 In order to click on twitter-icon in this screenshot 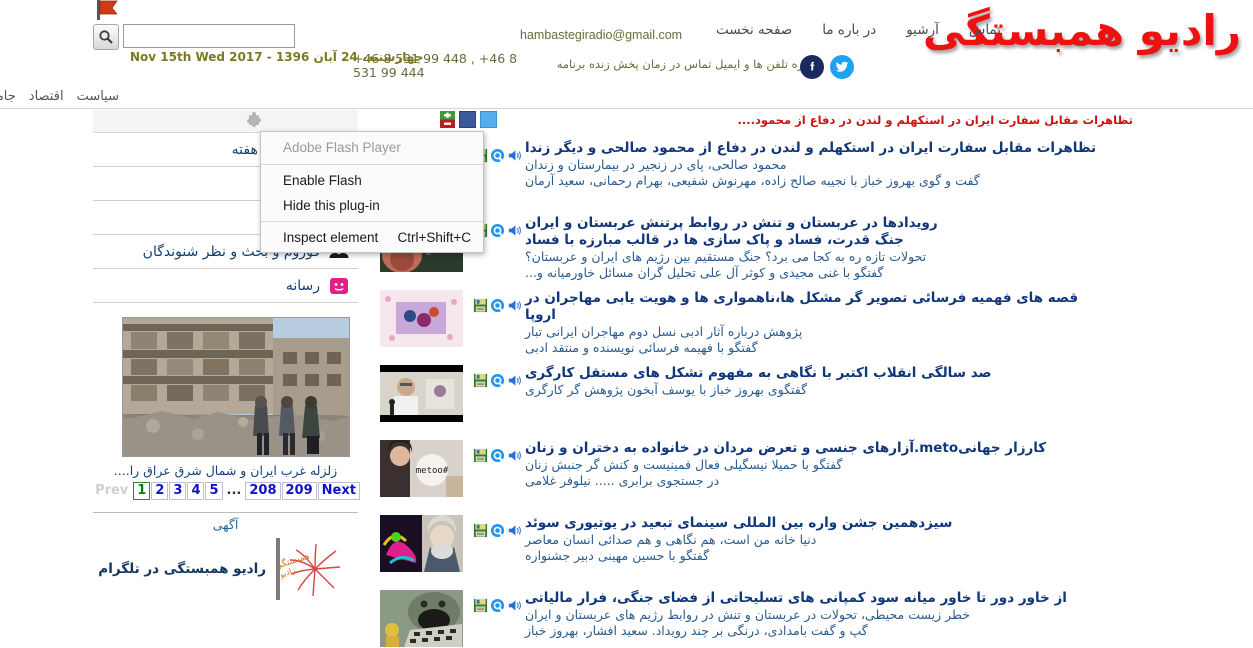, I will do `click(842, 67)`.